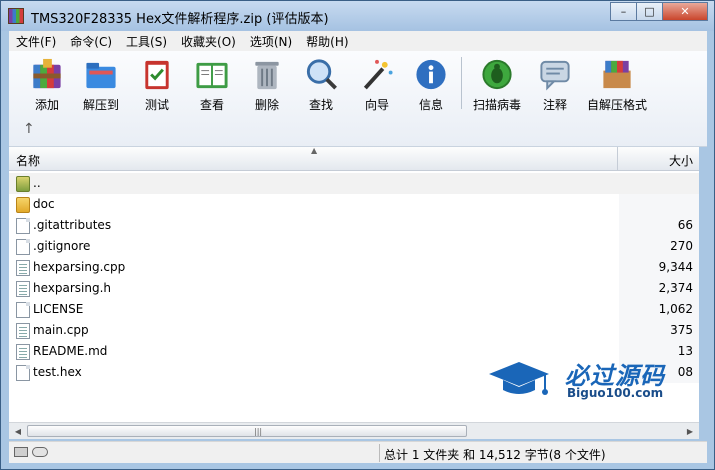 The width and height of the screenshot is (715, 470). I want to click on list-item: doc, so click(354, 204).